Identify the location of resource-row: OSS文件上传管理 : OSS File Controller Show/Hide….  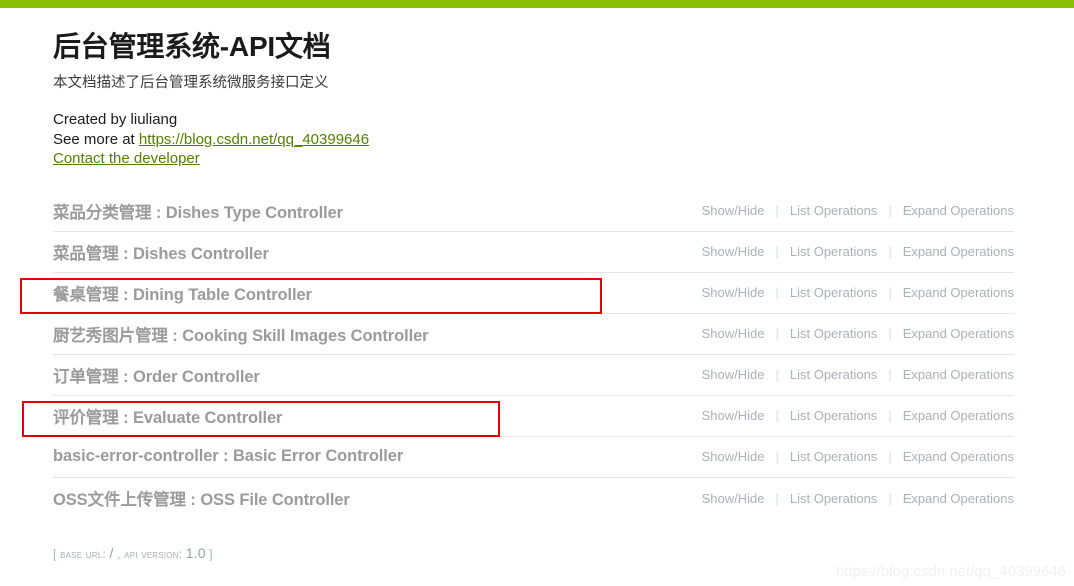
(533, 498).